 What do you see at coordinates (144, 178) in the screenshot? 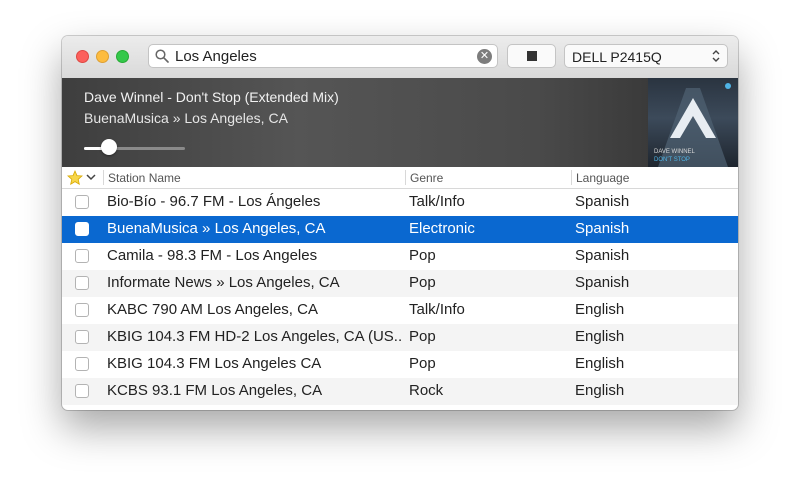
I see `column-header-station-name: Station Name` at bounding box center [144, 178].